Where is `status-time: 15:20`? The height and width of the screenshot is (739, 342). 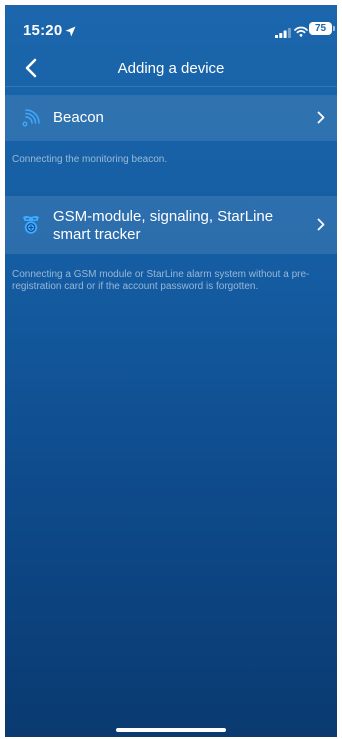 status-time: 15:20 is located at coordinates (43, 30).